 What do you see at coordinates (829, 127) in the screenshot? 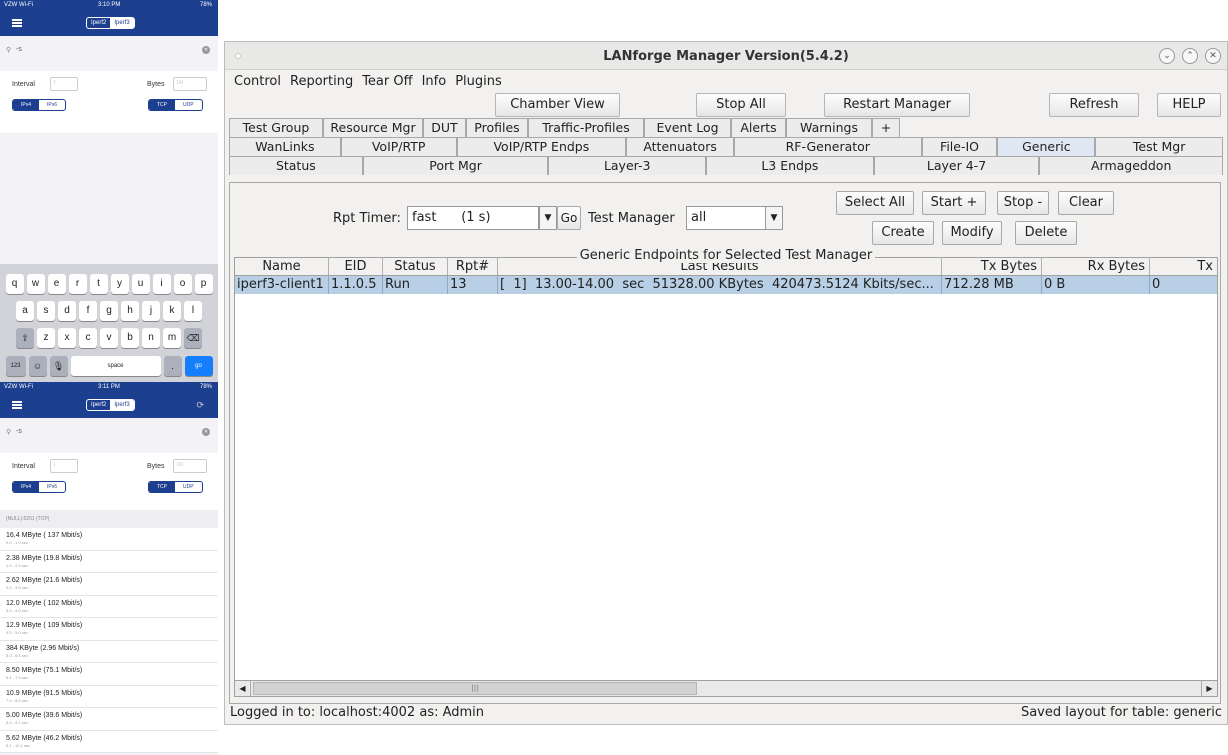
I see `tab-warnings: Warnings` at bounding box center [829, 127].